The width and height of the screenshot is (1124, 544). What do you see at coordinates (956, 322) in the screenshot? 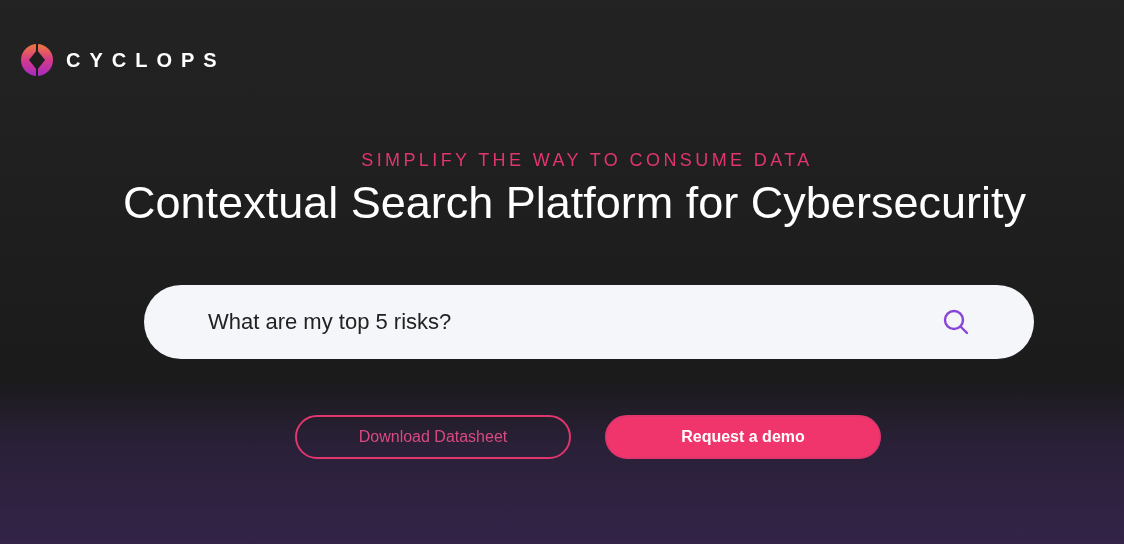
I see `search-icon` at bounding box center [956, 322].